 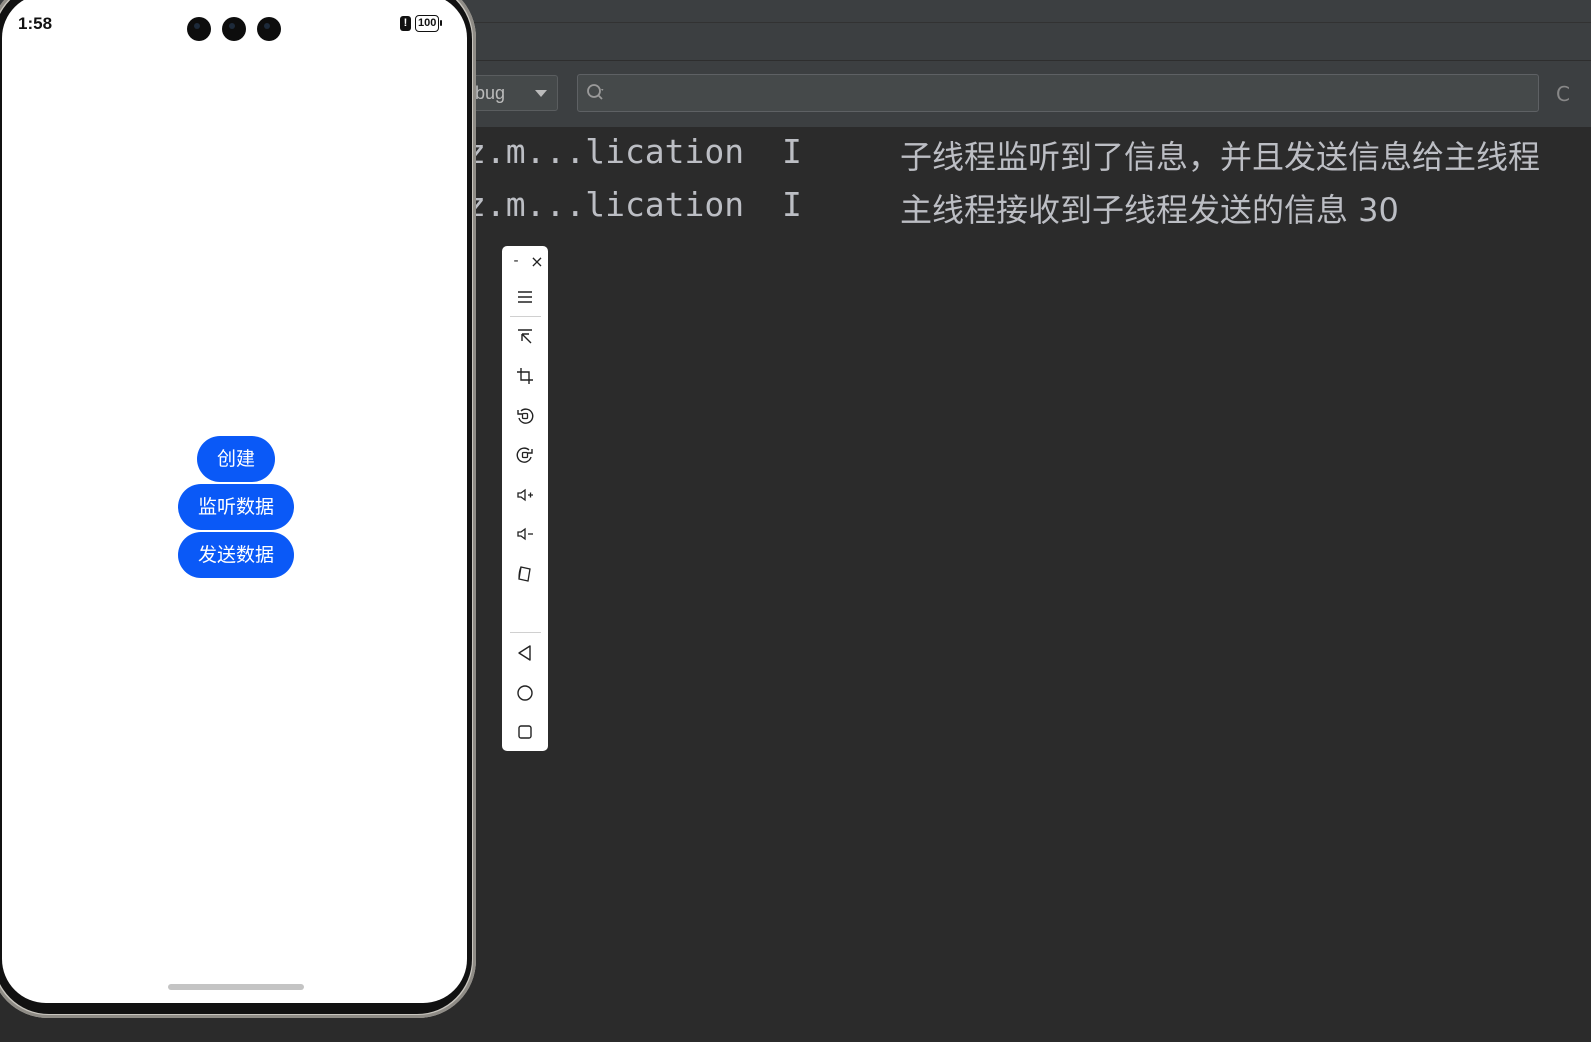 What do you see at coordinates (490, 93) in the screenshot?
I see `log-level-value: bug` at bounding box center [490, 93].